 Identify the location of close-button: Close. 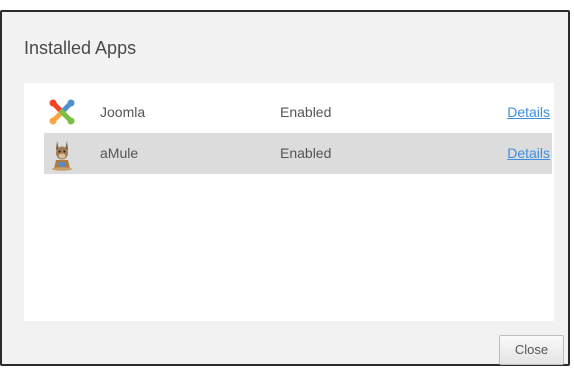
(531, 350).